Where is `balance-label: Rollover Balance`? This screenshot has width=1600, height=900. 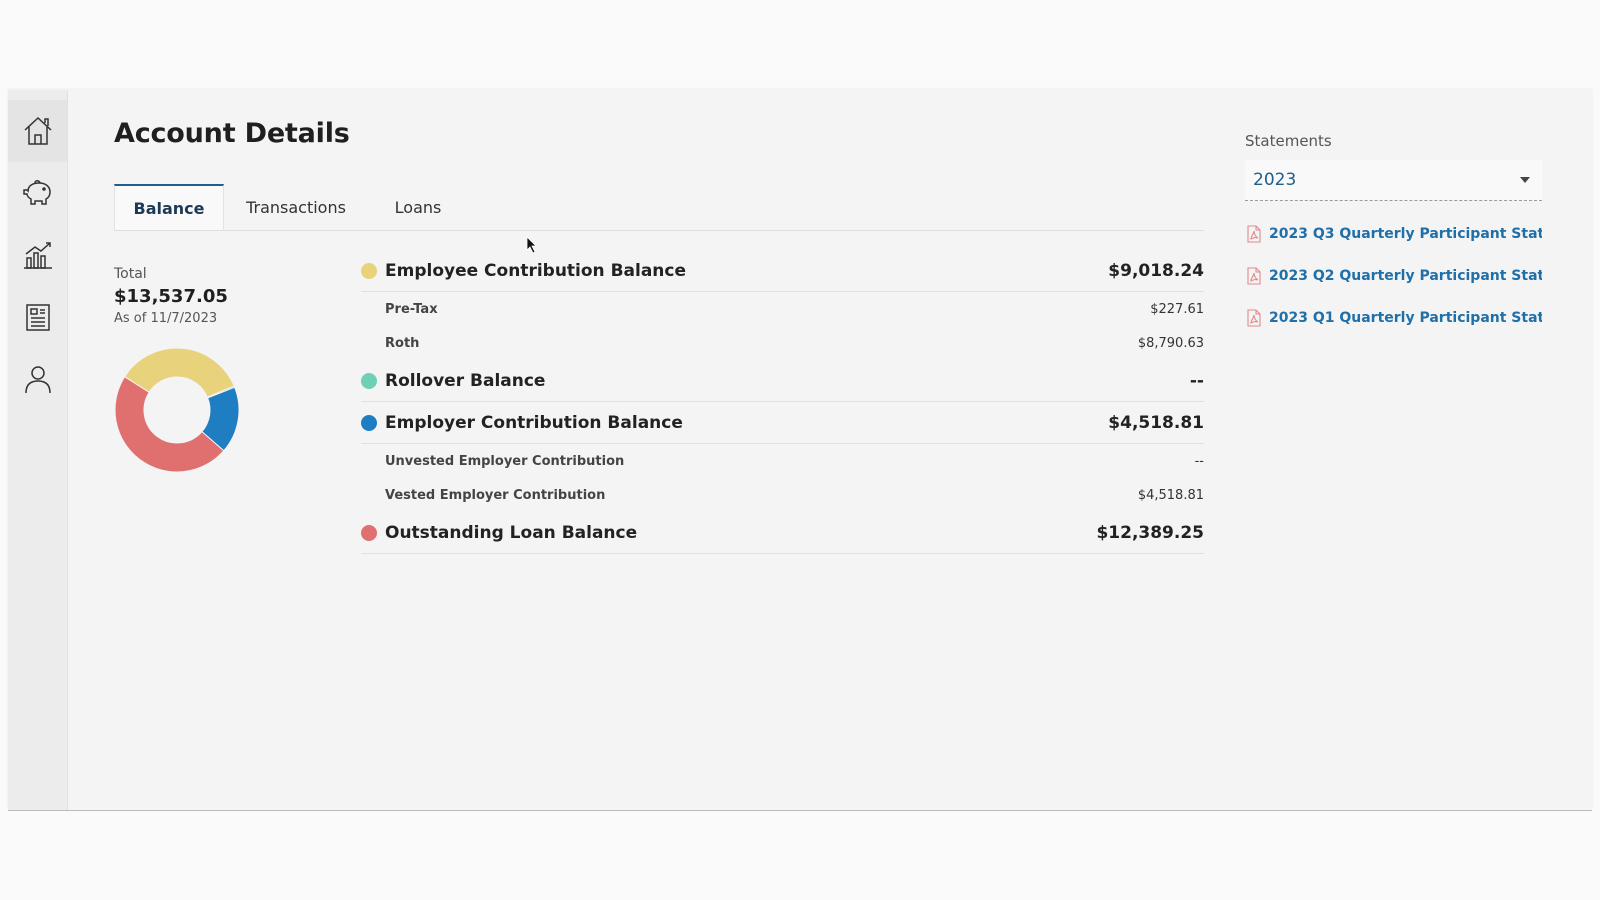 balance-label: Rollover Balance is located at coordinates (465, 380).